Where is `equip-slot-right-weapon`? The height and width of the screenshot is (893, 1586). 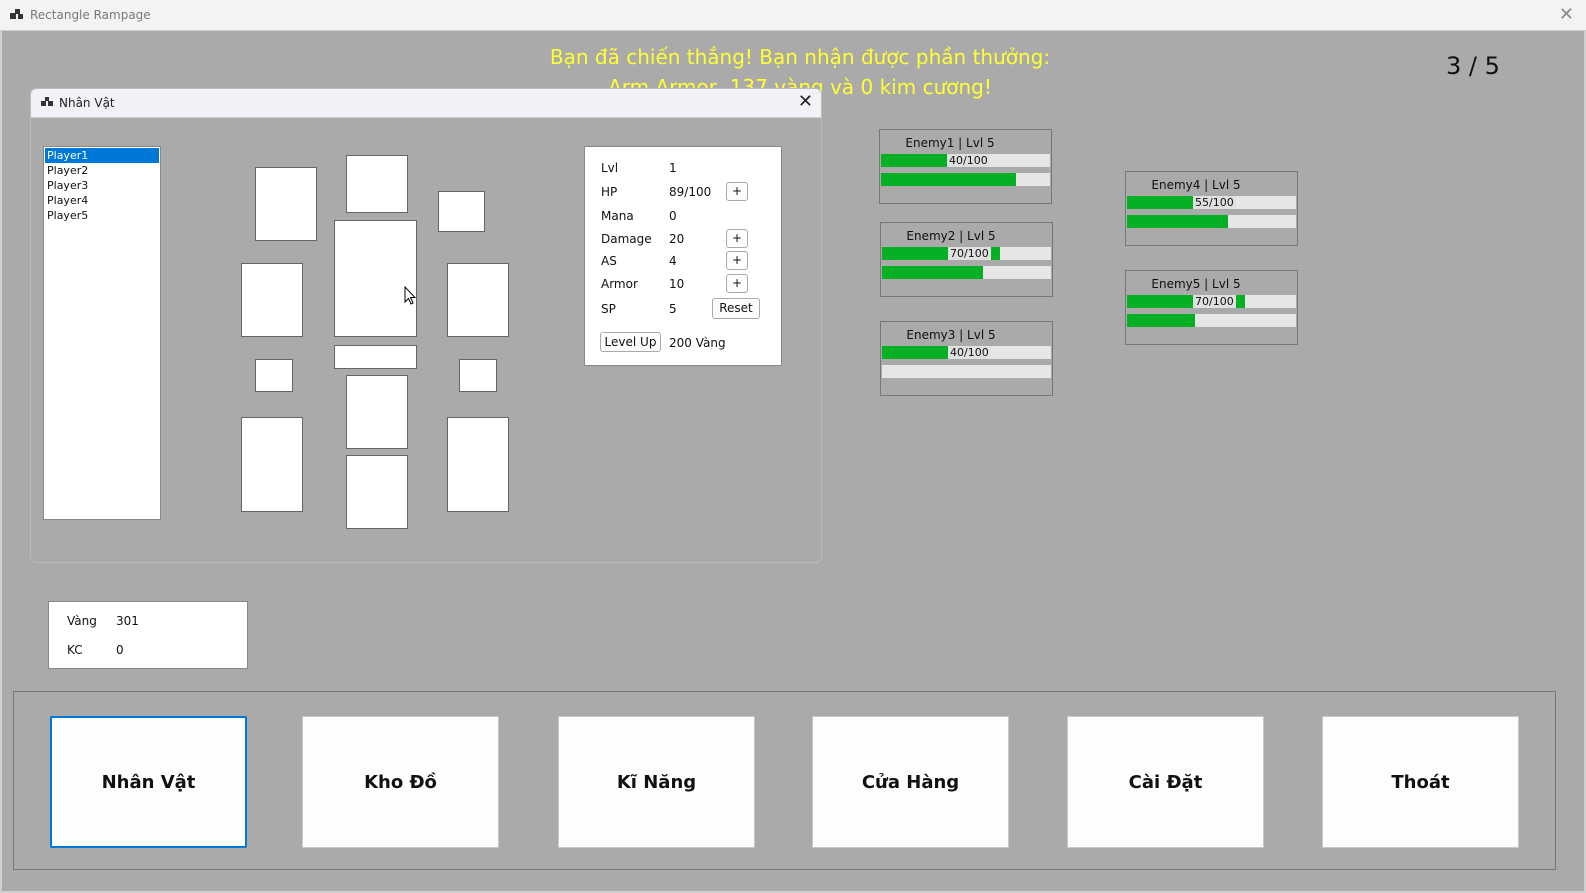 equip-slot-right-weapon is located at coordinates (478, 464).